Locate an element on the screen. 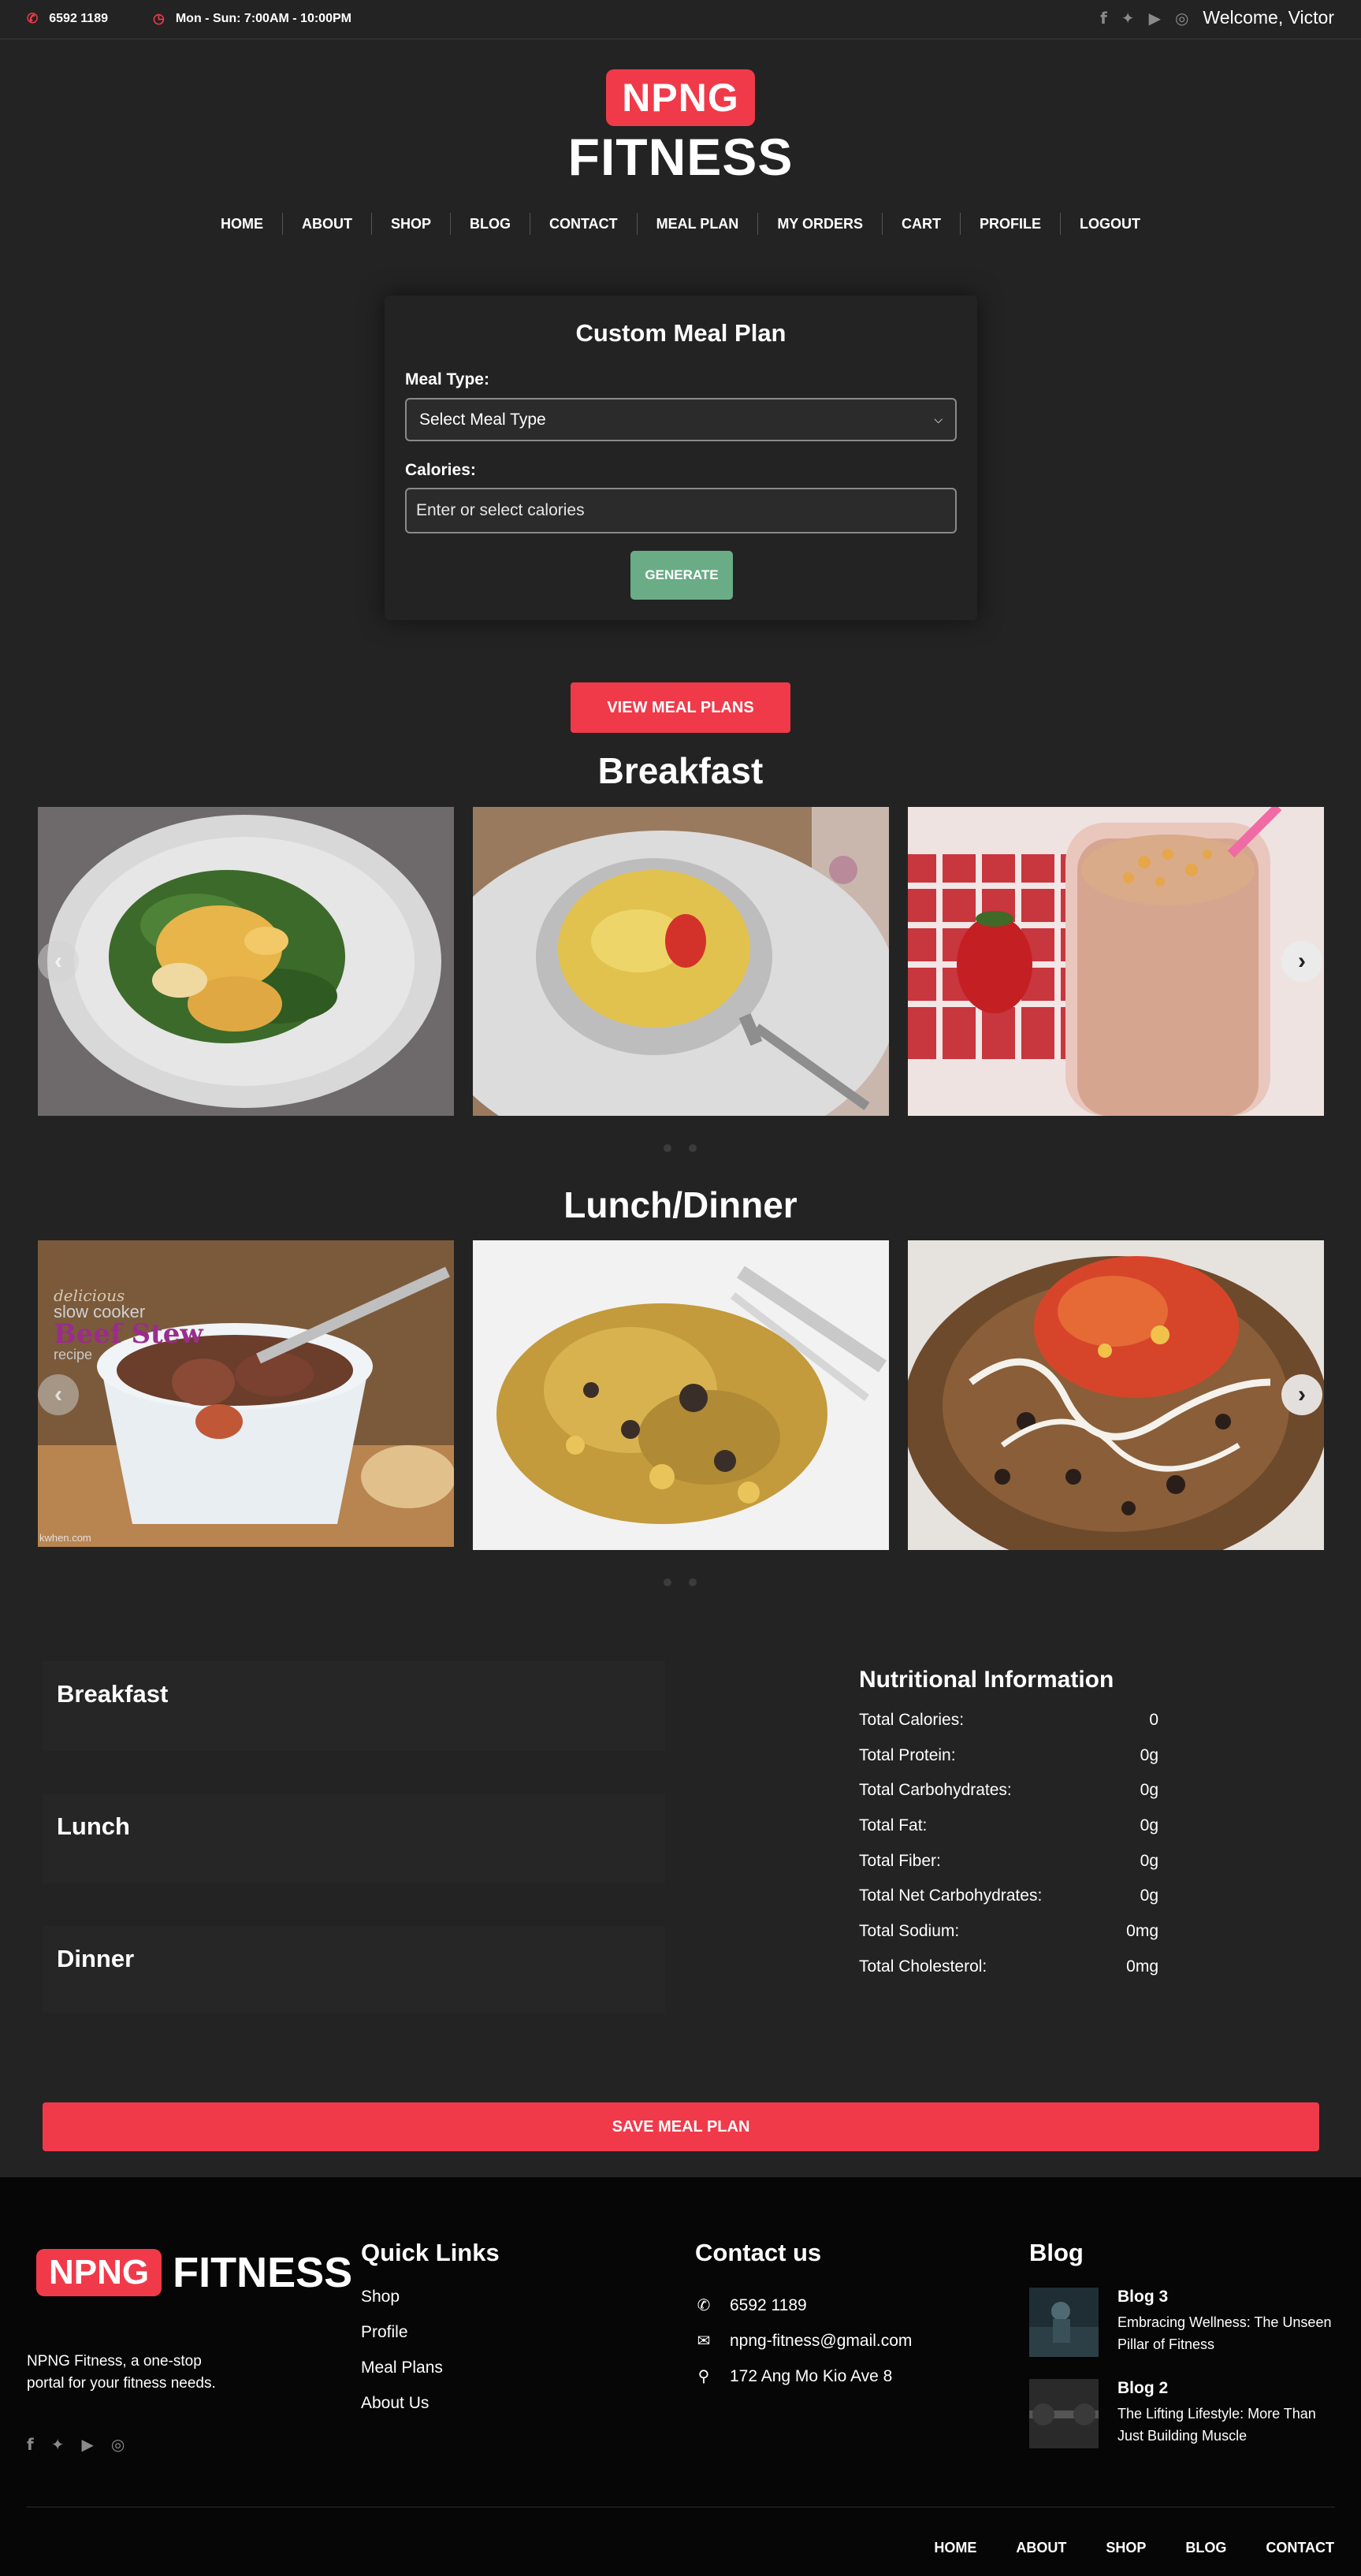 This screenshot has height=2576, width=1361. footer-nav-about: ABOUT is located at coordinates (1041, 2548).